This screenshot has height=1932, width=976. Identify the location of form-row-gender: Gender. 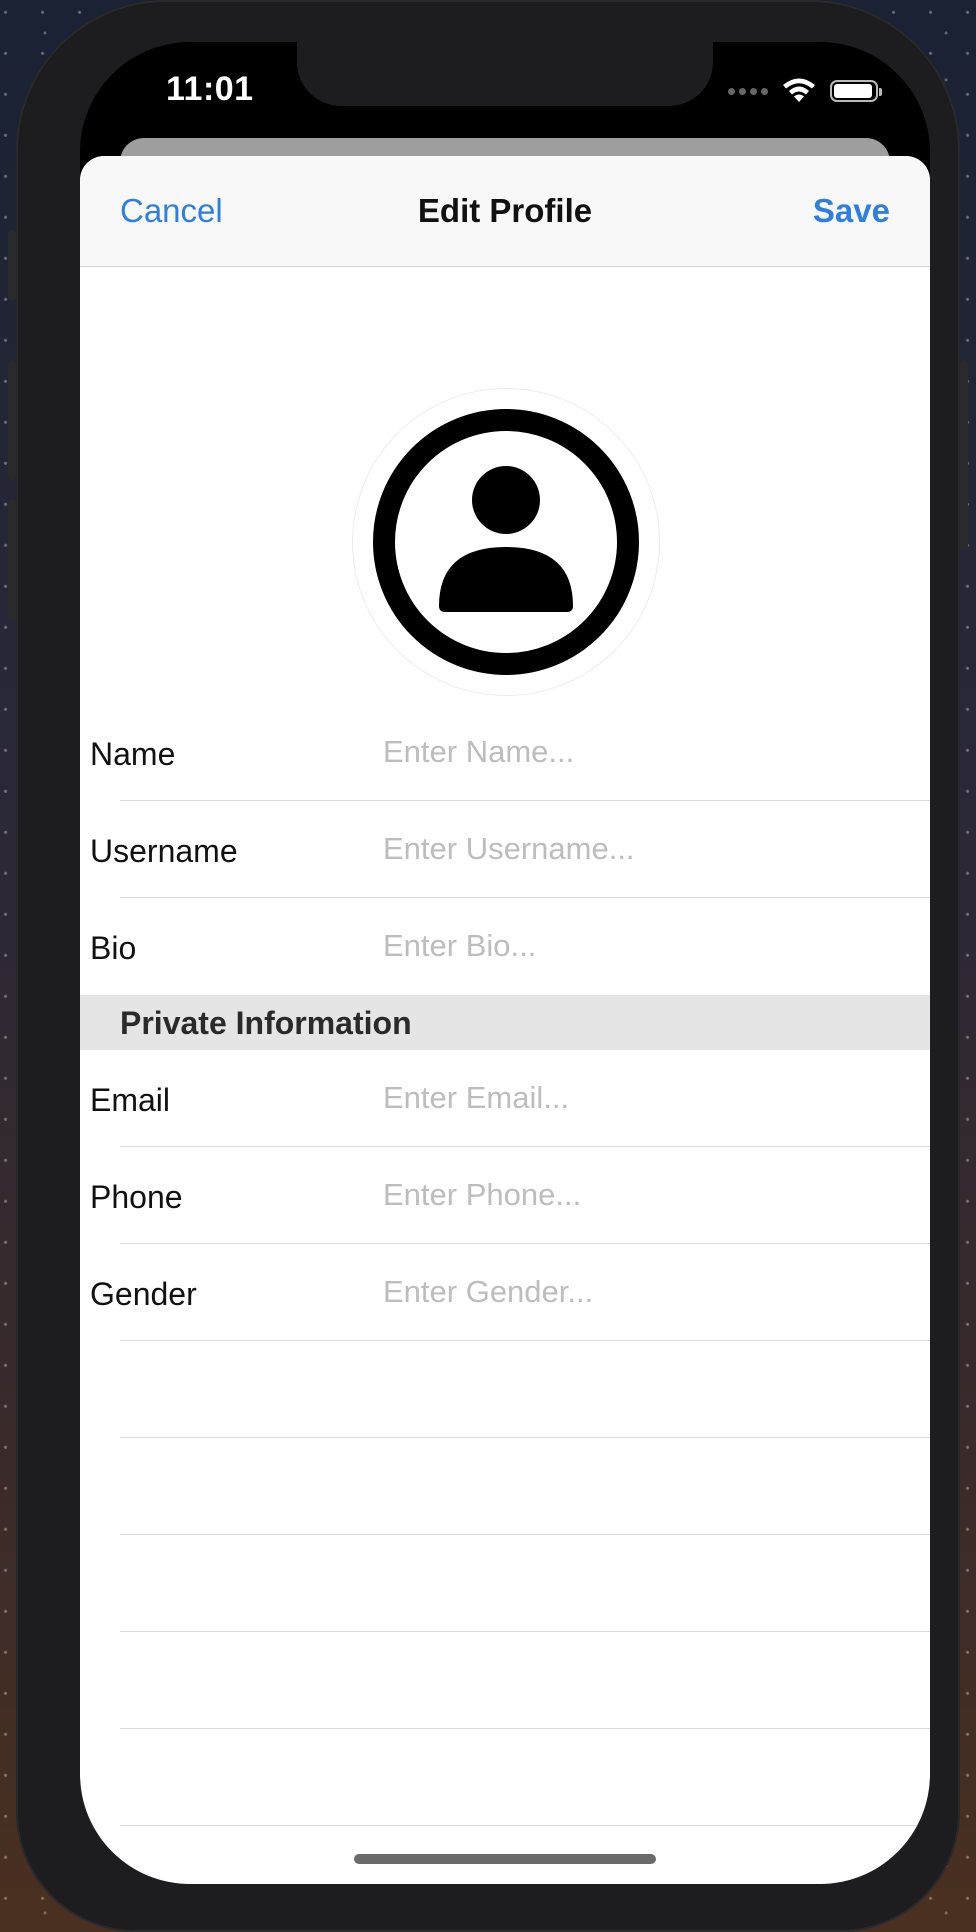
(505, 1292).